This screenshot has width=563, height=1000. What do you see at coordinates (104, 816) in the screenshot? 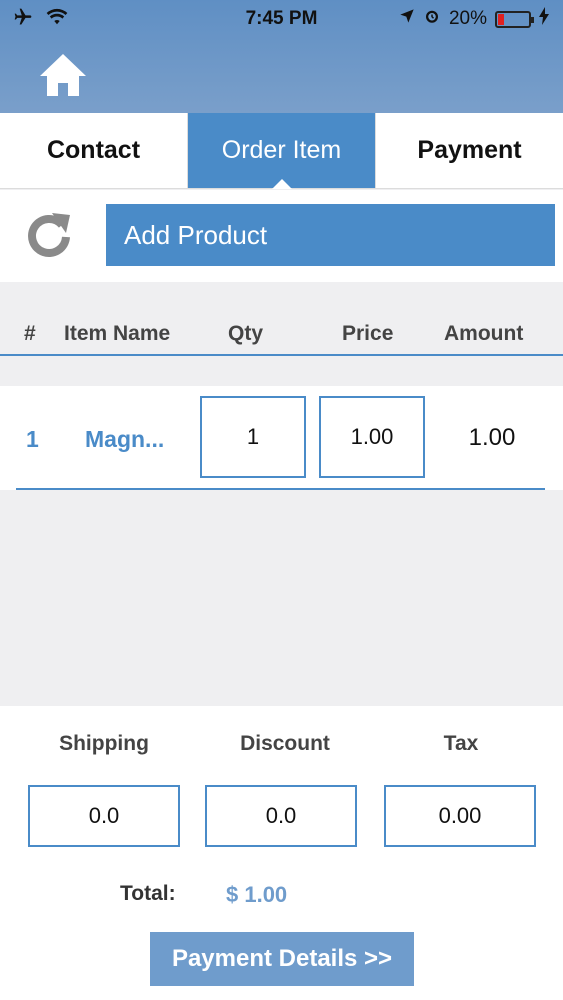
I see `shipping-input` at bounding box center [104, 816].